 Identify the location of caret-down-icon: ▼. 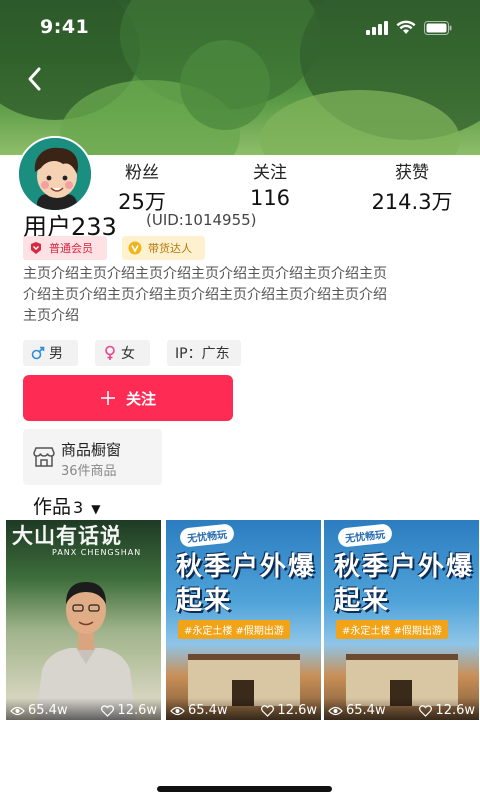
(96, 509).